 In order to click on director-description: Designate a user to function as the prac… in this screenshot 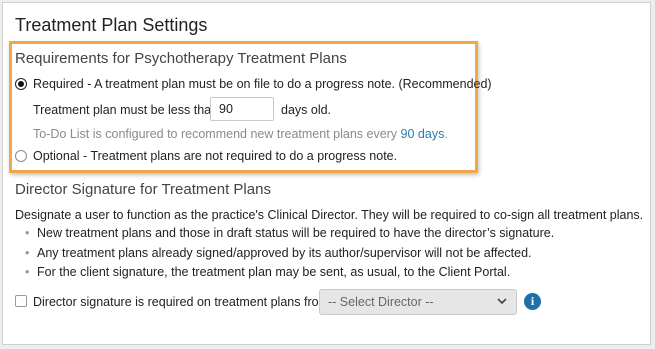, I will do `click(329, 215)`.